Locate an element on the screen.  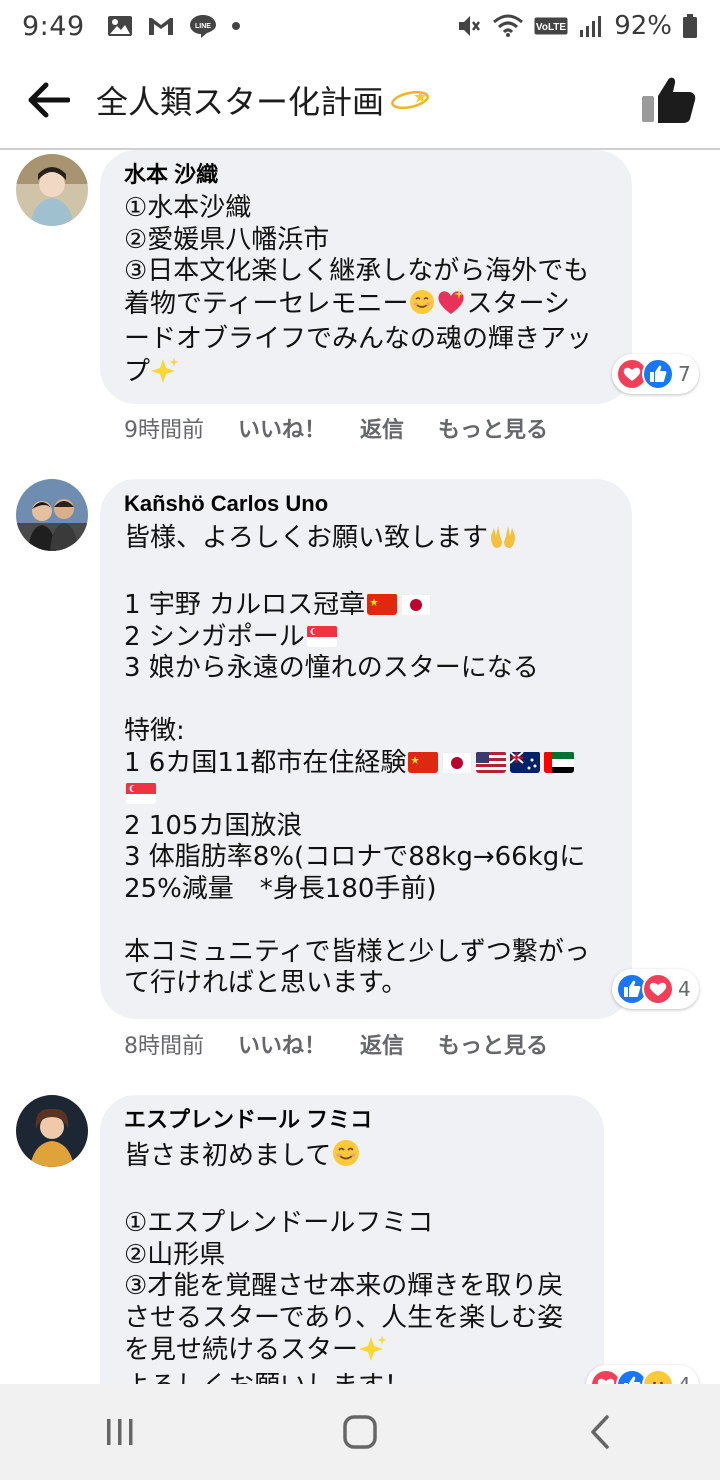
line-icon: LINE is located at coordinates (203, 26).